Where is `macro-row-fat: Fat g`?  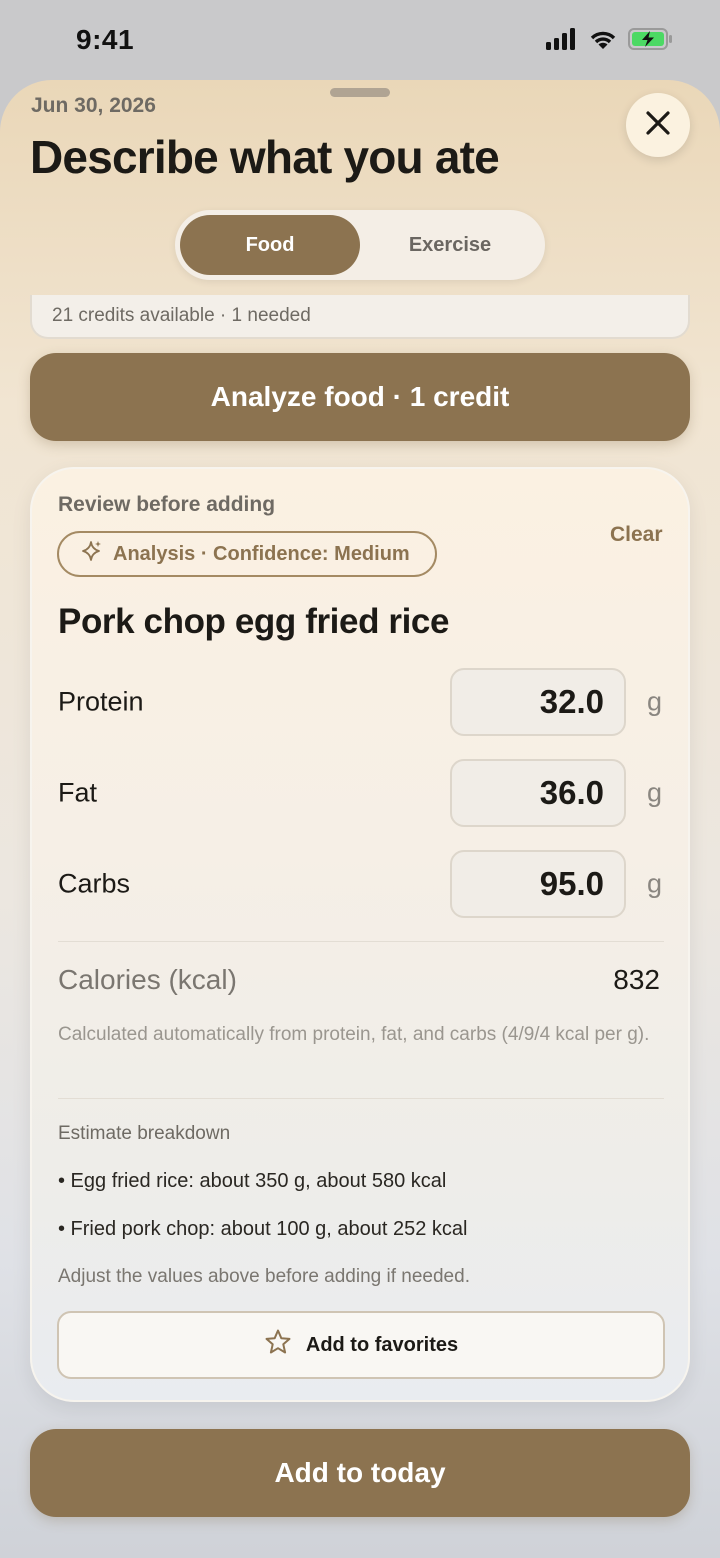
macro-row-fat: Fat g is located at coordinates (361, 793).